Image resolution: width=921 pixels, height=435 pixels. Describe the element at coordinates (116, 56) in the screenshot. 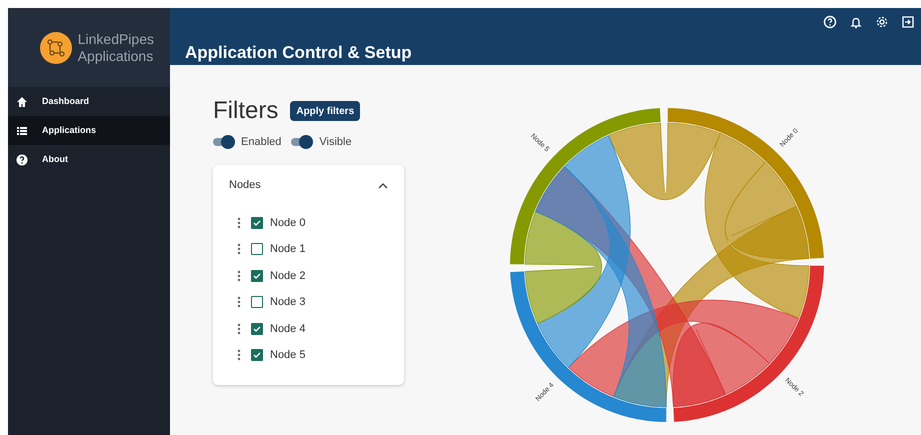

I see `logo-text: Applications` at that location.